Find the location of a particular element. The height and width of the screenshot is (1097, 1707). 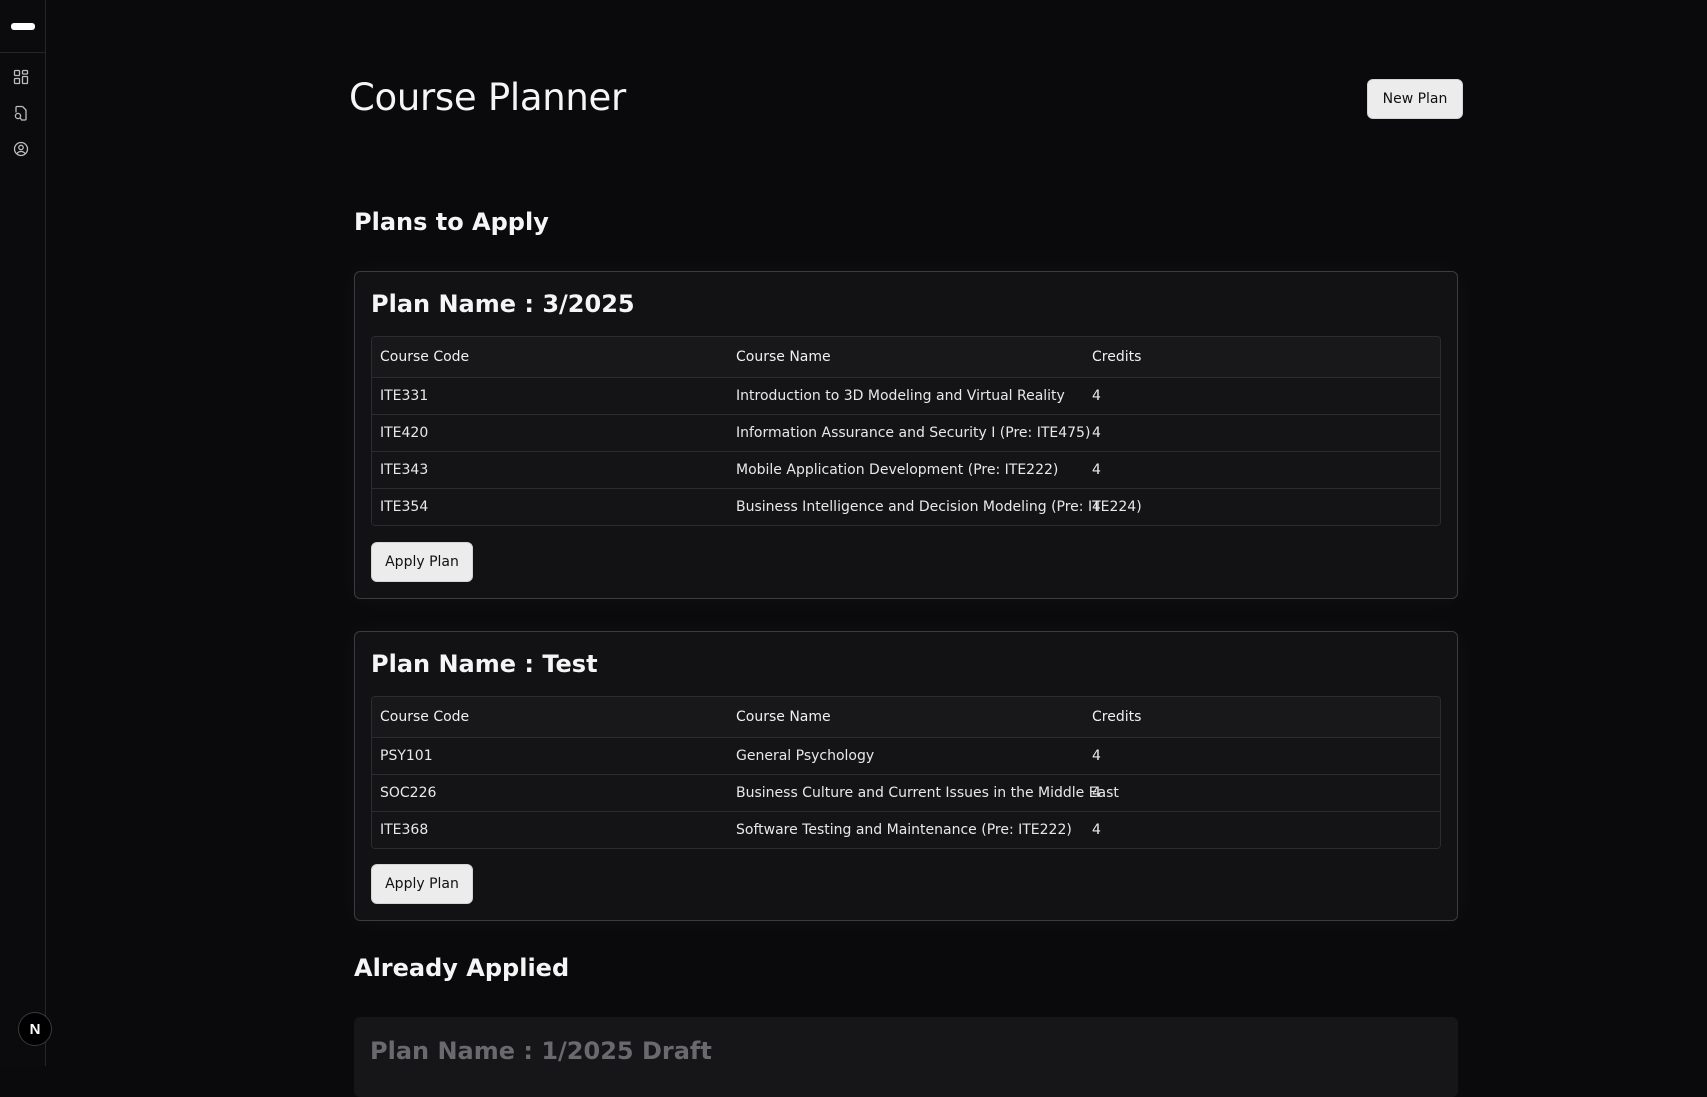

dashboard-icon is located at coordinates (21, 77).